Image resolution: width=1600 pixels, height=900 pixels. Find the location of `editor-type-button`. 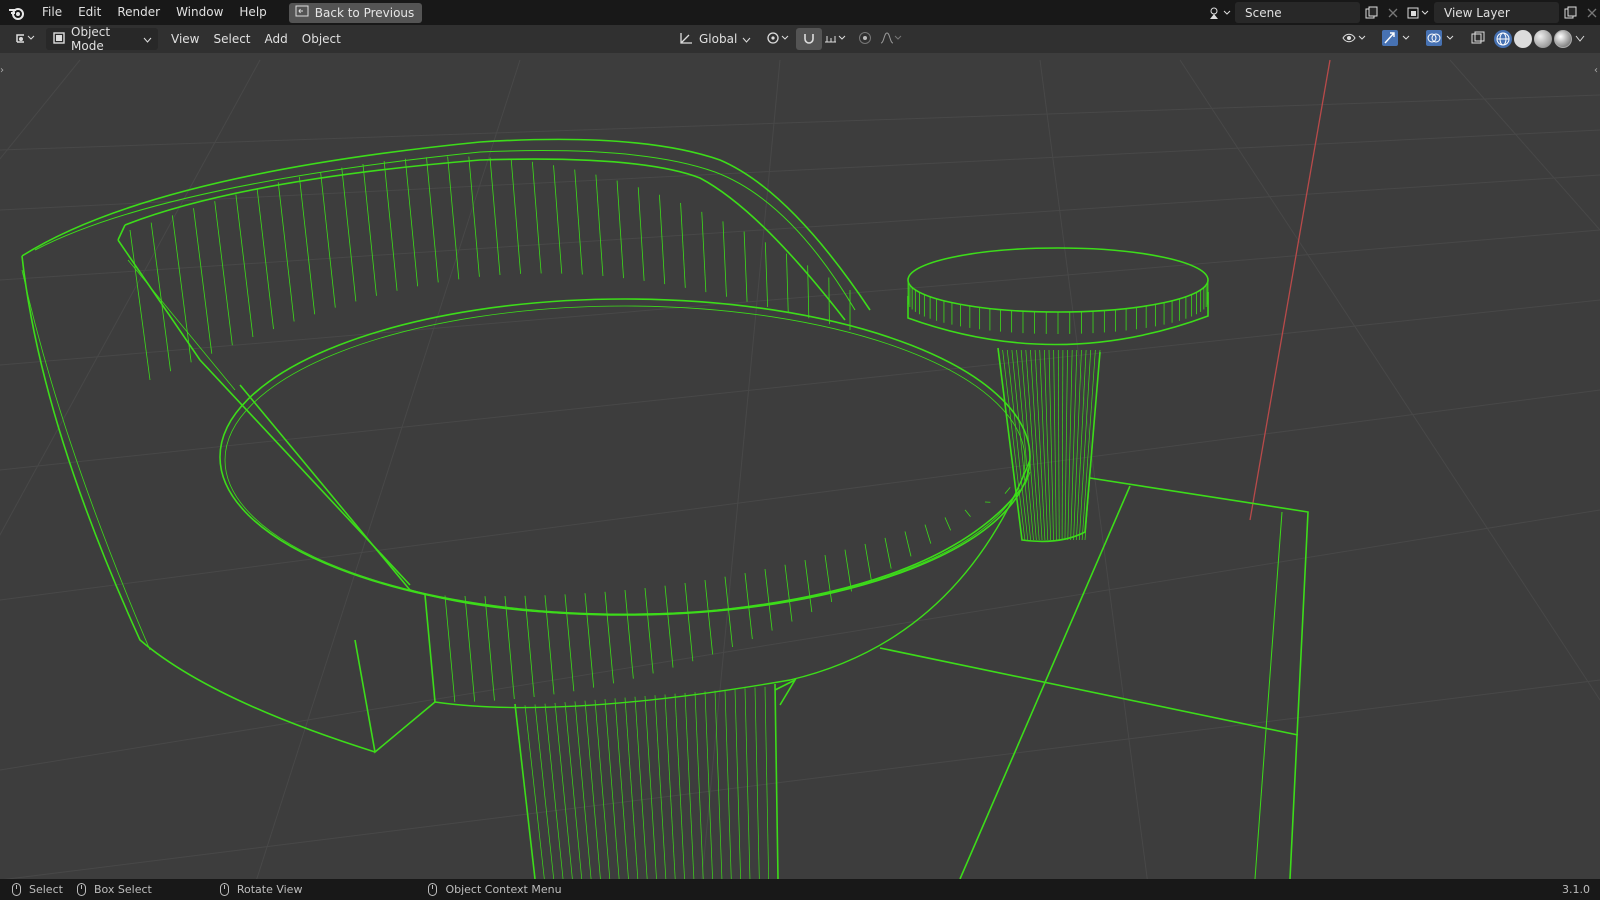

editor-type-button is located at coordinates (25, 39).